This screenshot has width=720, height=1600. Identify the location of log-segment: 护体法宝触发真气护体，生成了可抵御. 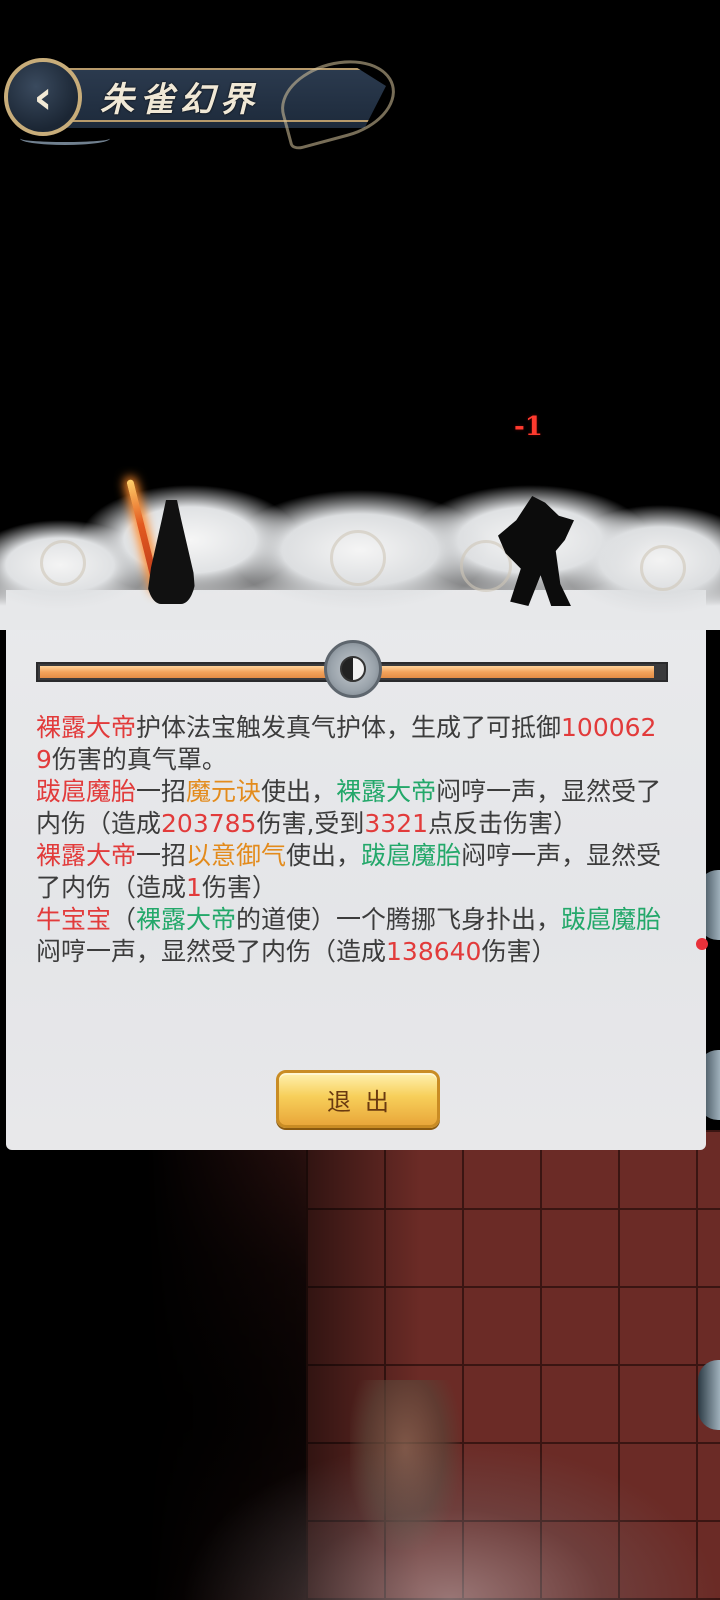
(349, 727).